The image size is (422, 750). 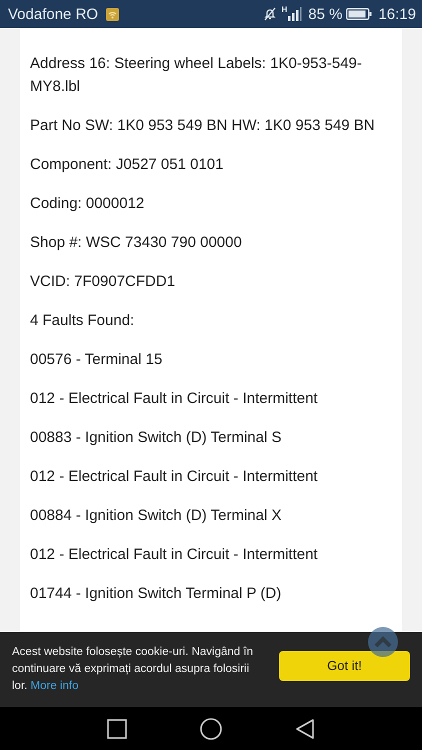 What do you see at coordinates (211, 729) in the screenshot?
I see `home-icon` at bounding box center [211, 729].